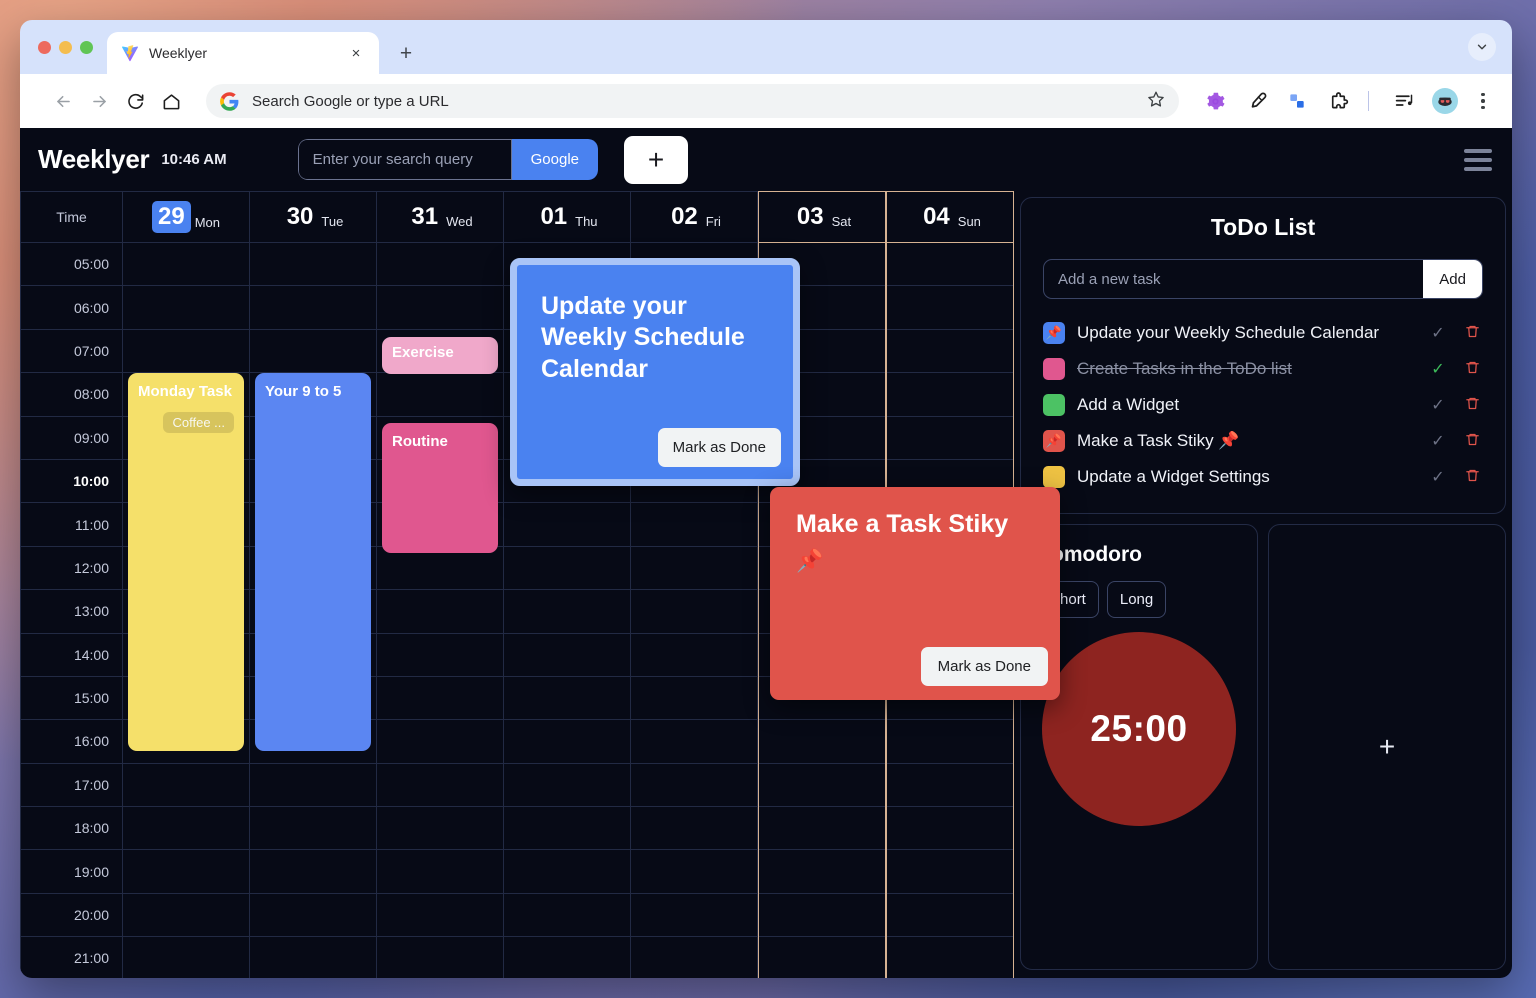 The image size is (1536, 998). I want to click on blocks-icon, so click(1297, 101).